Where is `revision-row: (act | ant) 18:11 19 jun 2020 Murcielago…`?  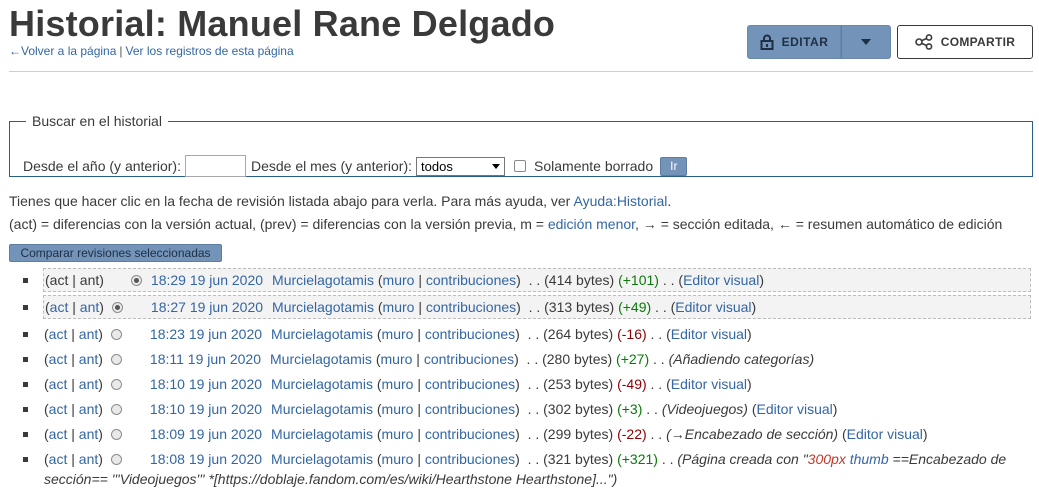 revision-row: (act | ant) 18:11 19 jun 2020 Murcielago… is located at coordinates (429, 359).